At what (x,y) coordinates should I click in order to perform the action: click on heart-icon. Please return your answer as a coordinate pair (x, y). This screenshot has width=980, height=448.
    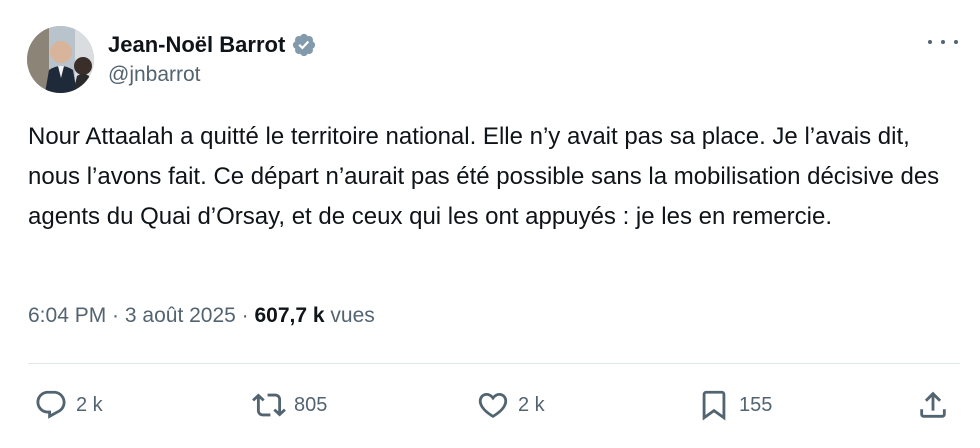
    Looking at the image, I should click on (493, 405).